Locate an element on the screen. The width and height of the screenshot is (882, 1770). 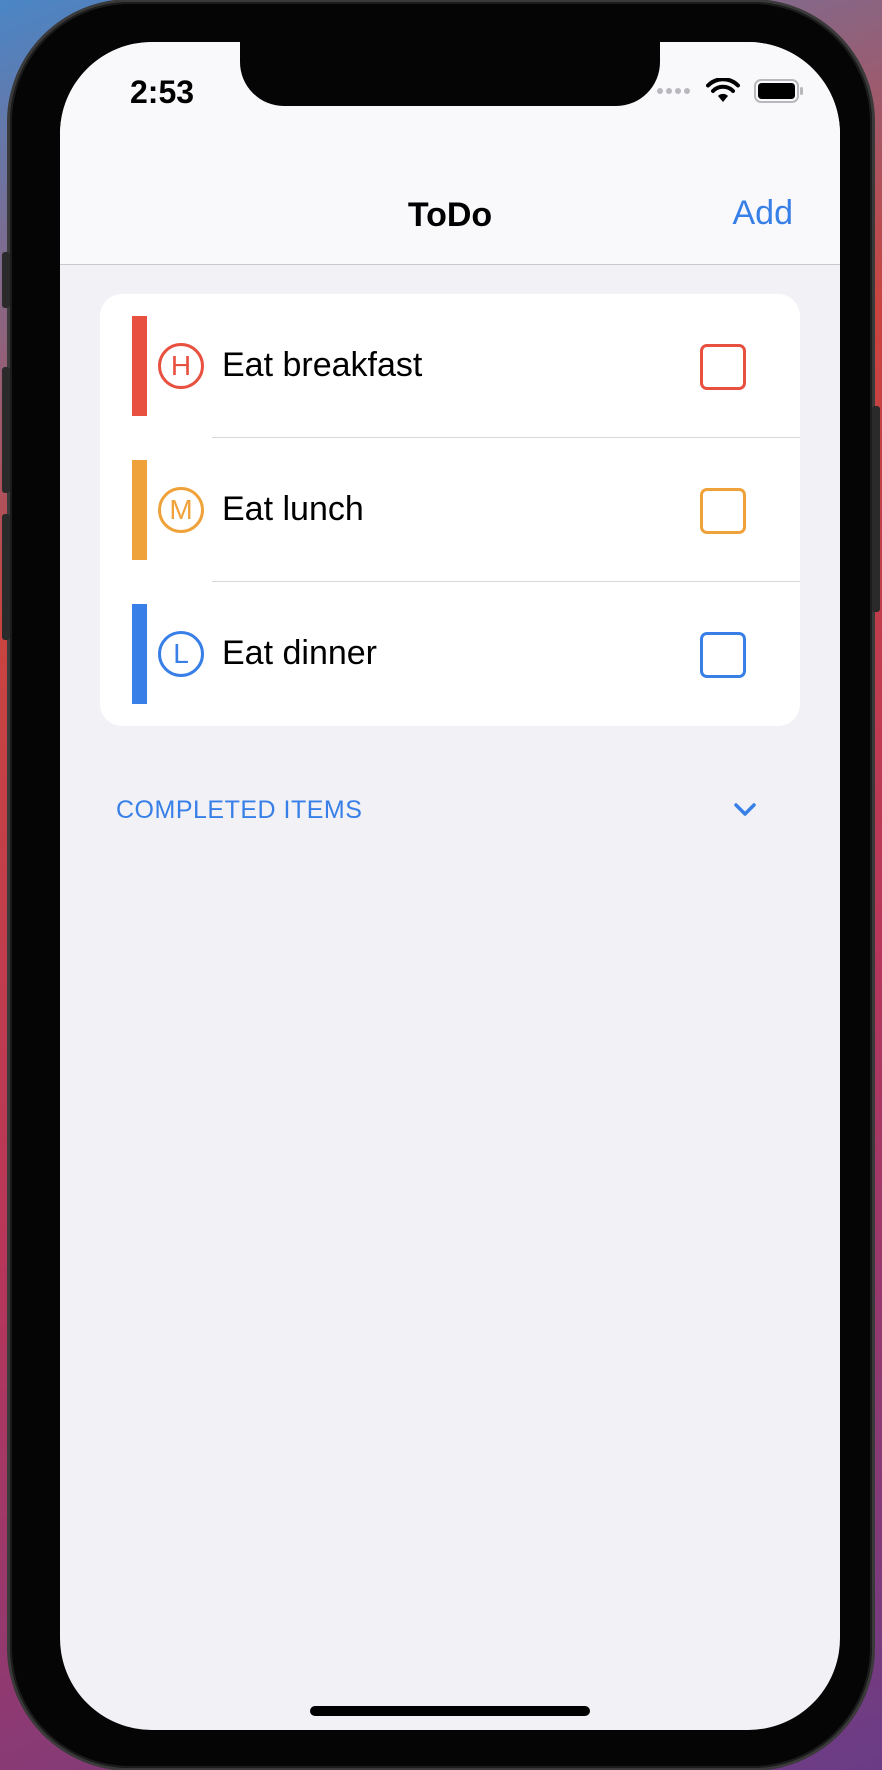
todo-item: L Eat dinner is located at coordinates (450, 654).